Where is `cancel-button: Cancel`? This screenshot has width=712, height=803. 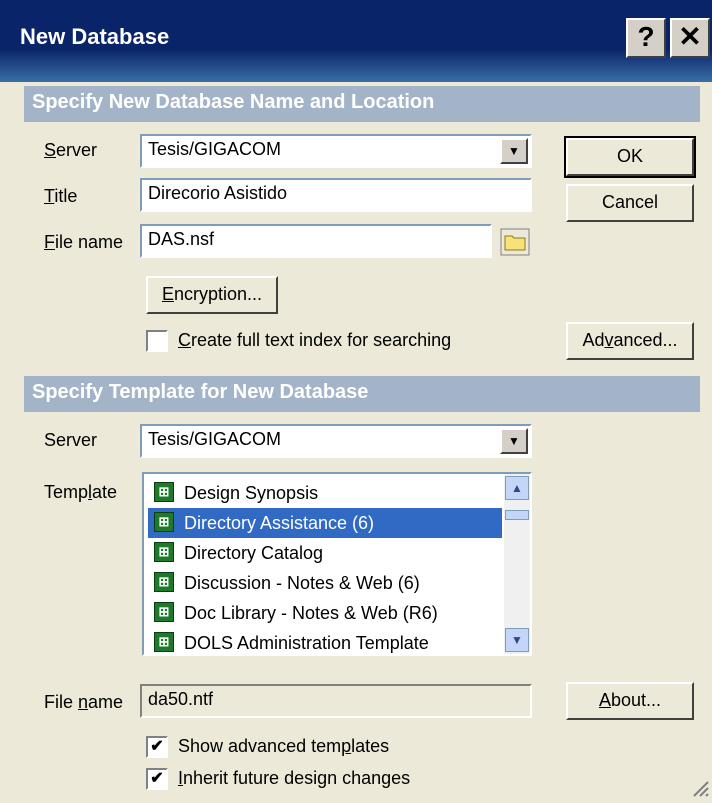 cancel-button: Cancel is located at coordinates (630, 203).